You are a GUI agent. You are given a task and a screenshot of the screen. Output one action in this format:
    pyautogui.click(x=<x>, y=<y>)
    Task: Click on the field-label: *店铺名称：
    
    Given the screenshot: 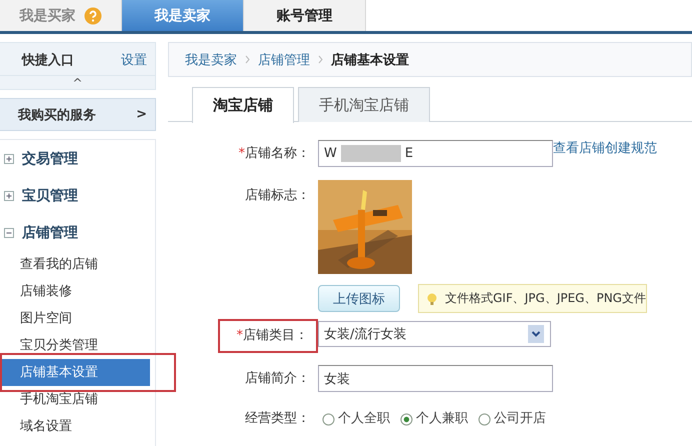 What is the action you would take?
    pyautogui.click(x=274, y=154)
    